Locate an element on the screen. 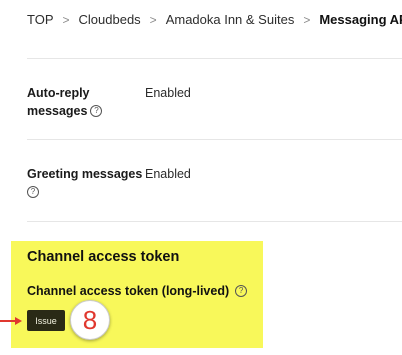 The image size is (402, 355). auto-reply-label-line1: Auto-reply is located at coordinates (58, 93).